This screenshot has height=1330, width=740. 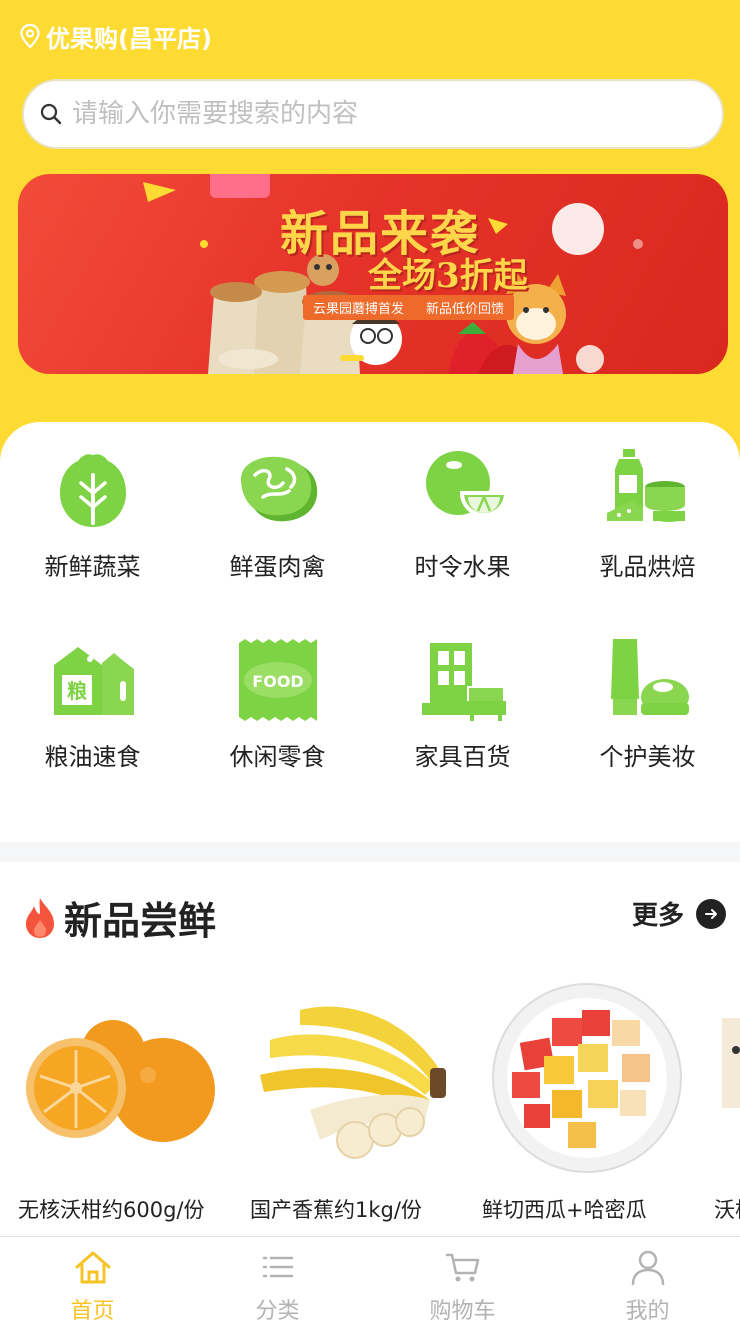 I want to click on more-link: 更多, so click(x=679, y=913).